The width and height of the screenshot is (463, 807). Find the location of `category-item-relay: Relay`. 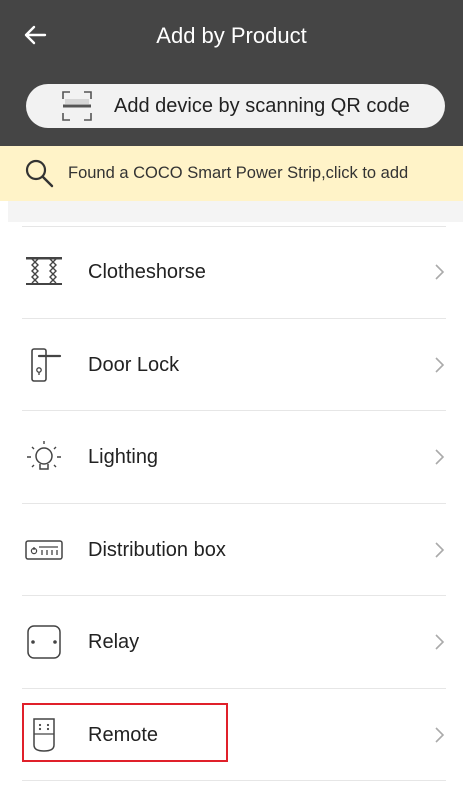

category-item-relay: Relay is located at coordinates (234, 642).